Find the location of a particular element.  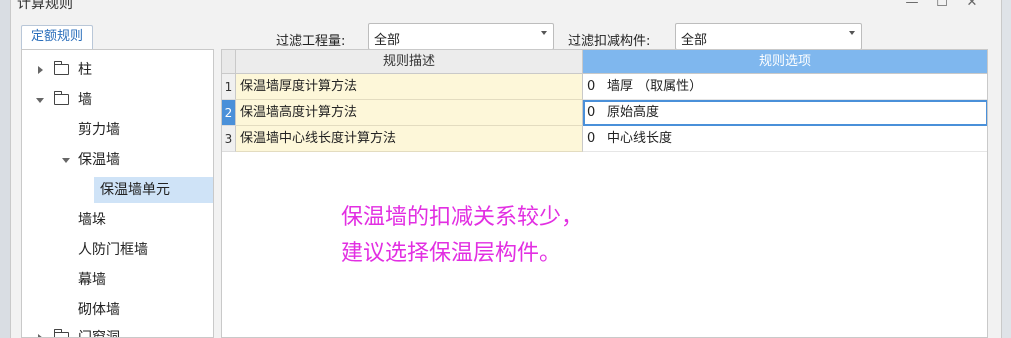

column-header-description: 规则描述 is located at coordinates (409, 62).